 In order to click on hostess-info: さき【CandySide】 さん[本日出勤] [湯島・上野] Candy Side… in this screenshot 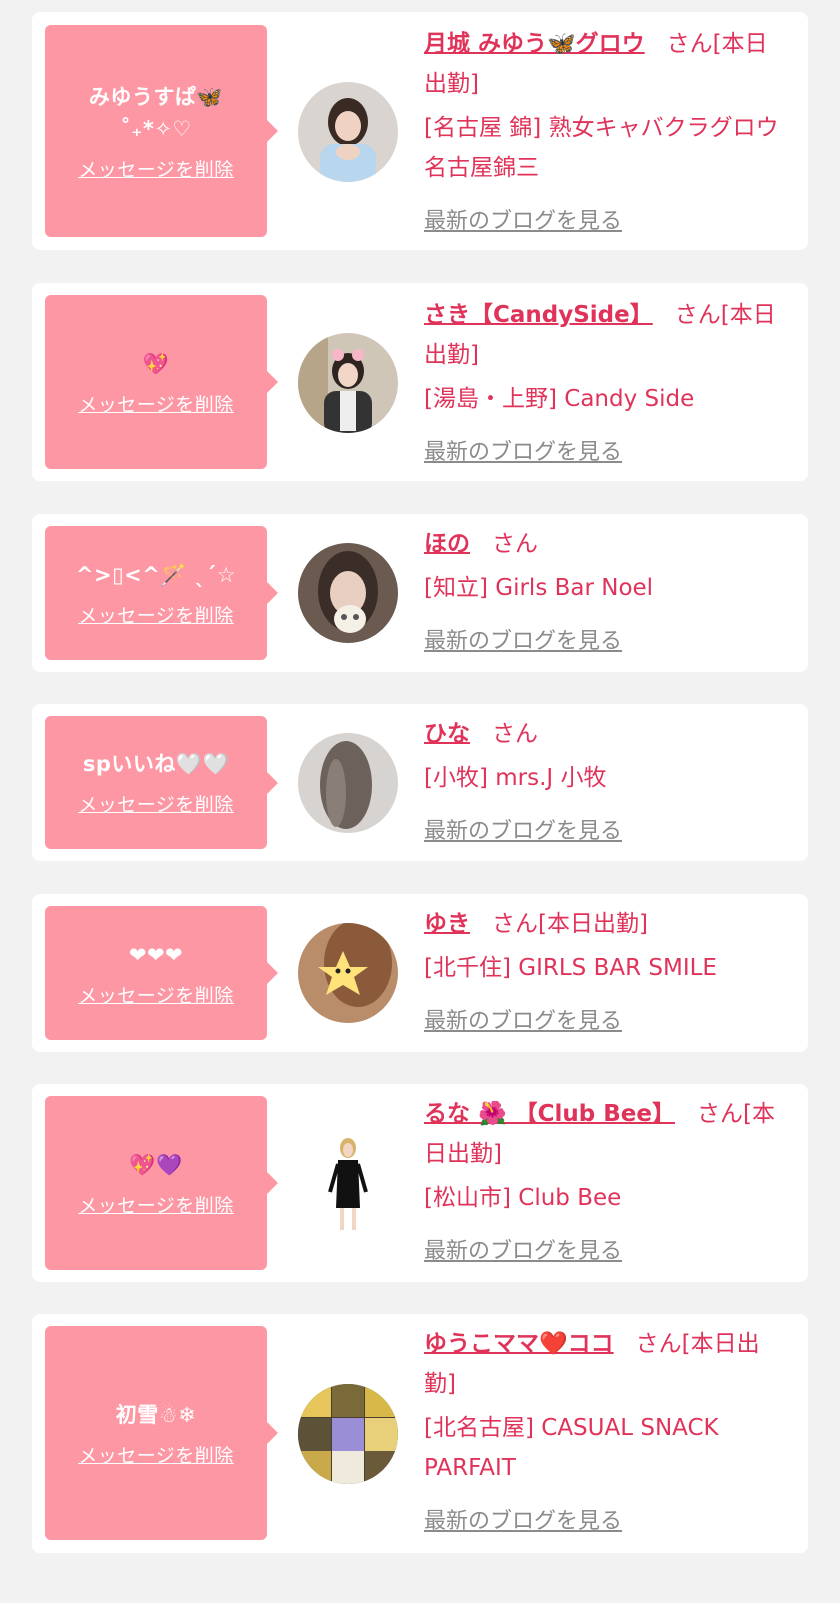, I will do `click(605, 384)`.